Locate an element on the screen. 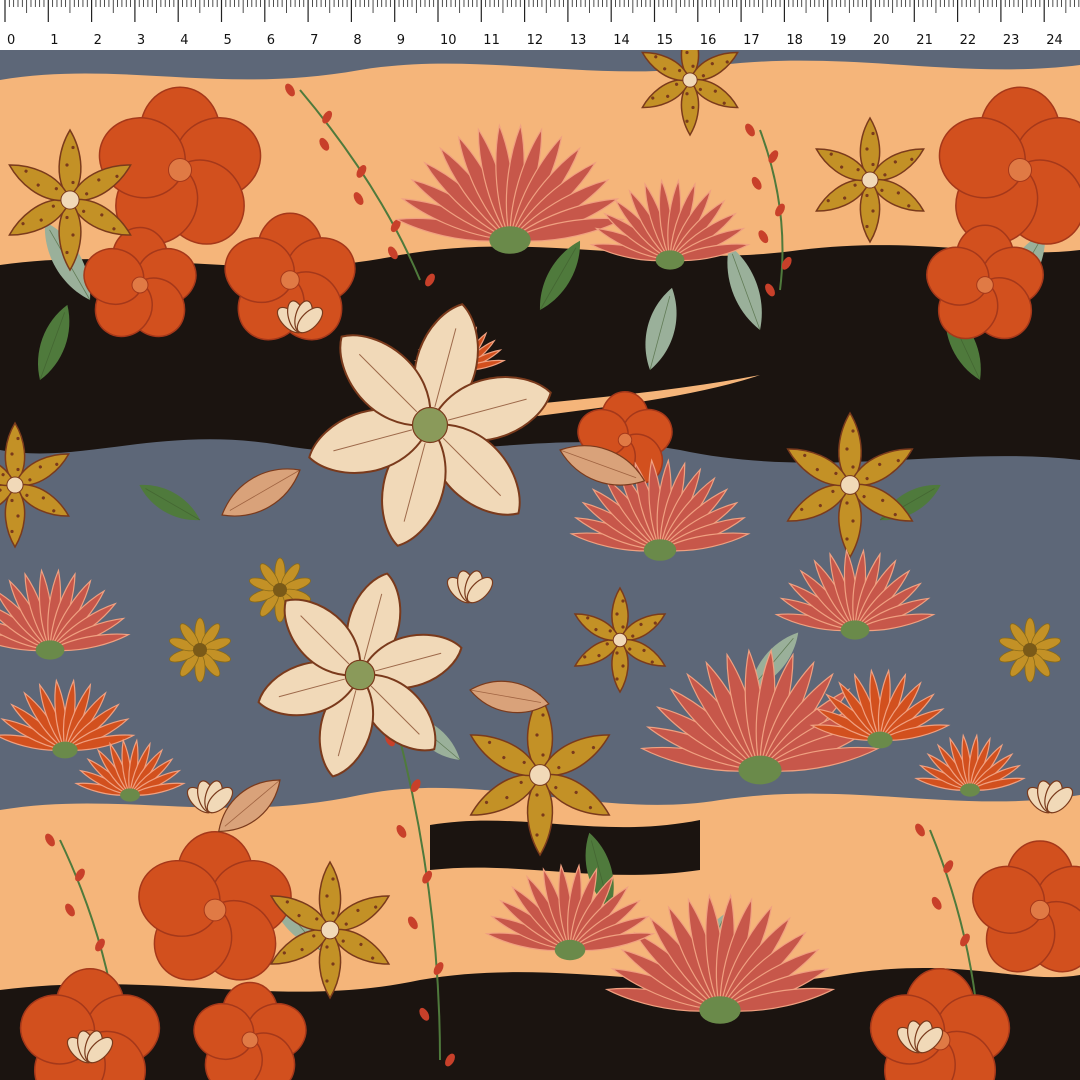 The image size is (1080, 1080). ruler-label: 2 is located at coordinates (98, 40).